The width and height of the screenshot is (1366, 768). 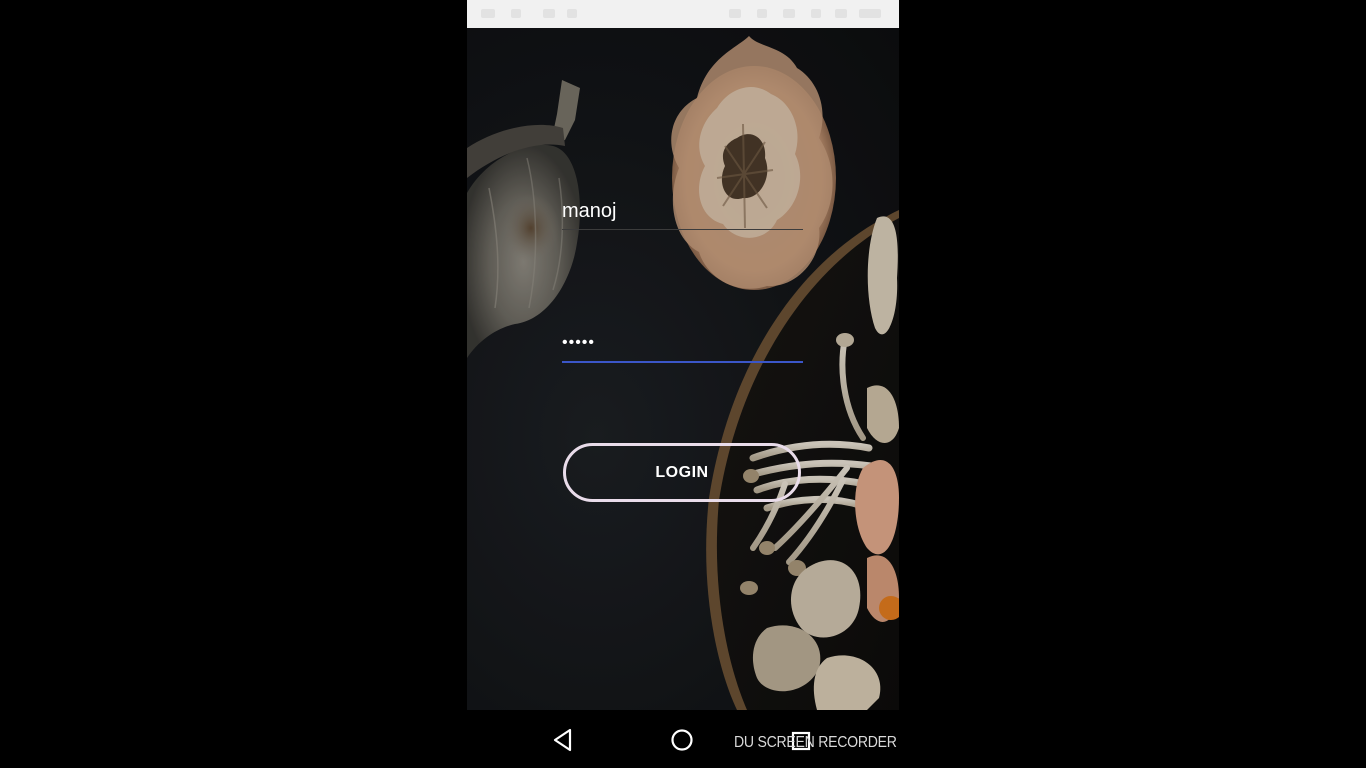 What do you see at coordinates (682, 229) in the screenshot?
I see `username-underline` at bounding box center [682, 229].